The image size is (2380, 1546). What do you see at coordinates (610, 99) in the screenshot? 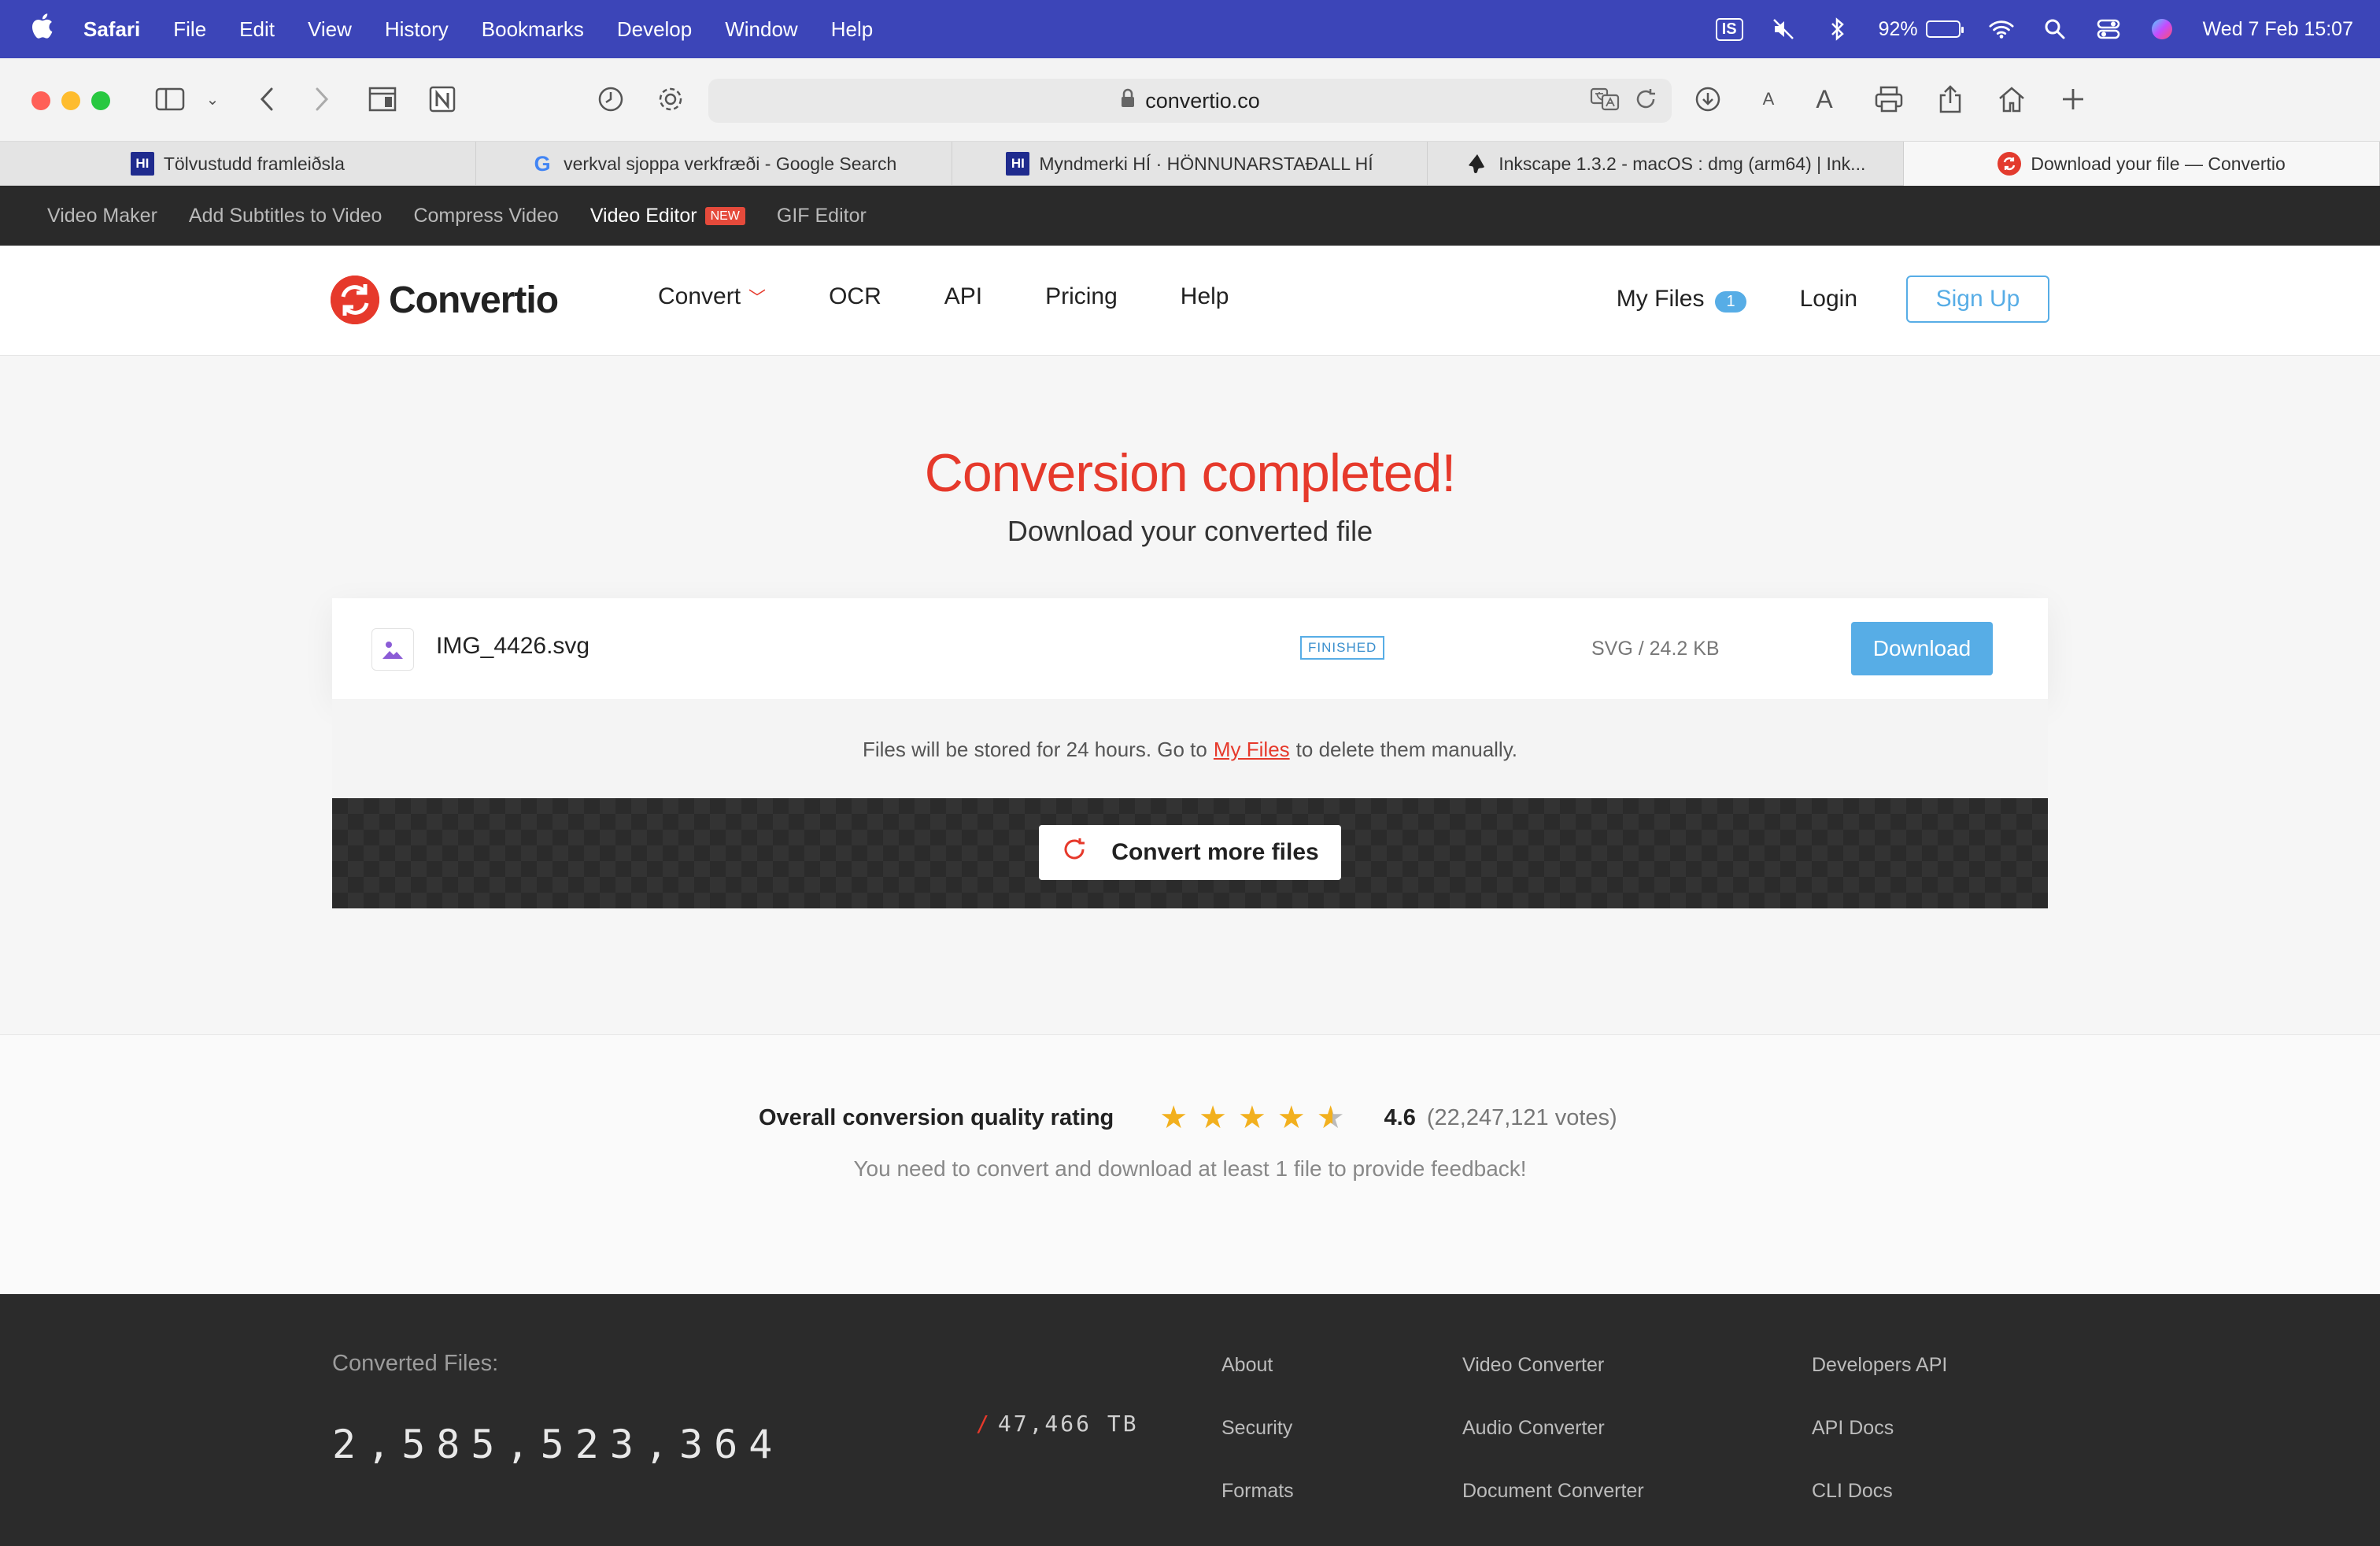
I see `history-clock-icon` at bounding box center [610, 99].